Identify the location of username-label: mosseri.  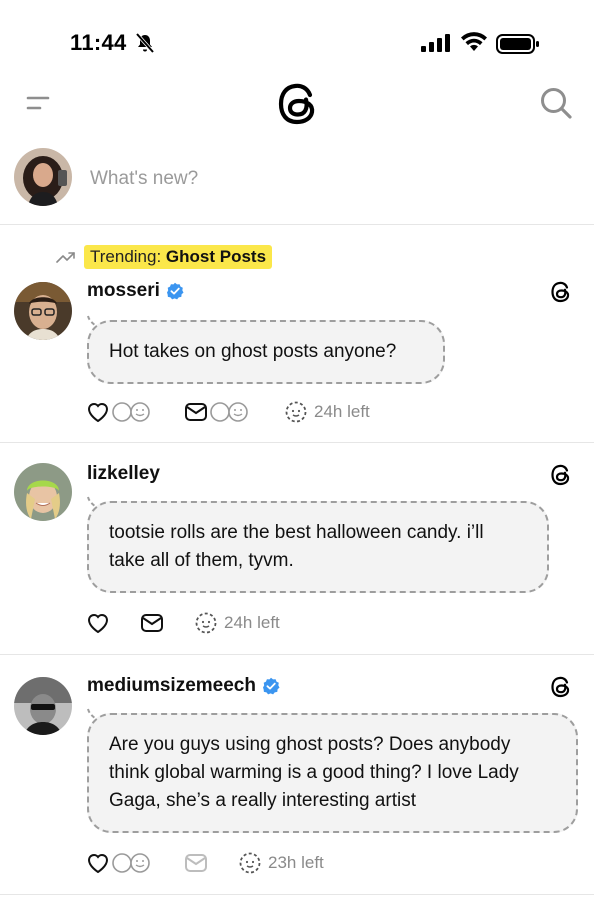
(123, 290).